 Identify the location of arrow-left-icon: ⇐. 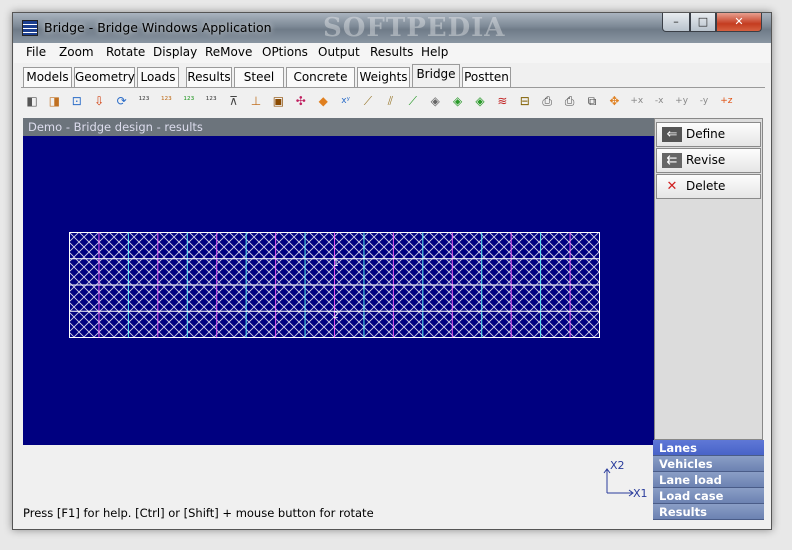
(672, 134).